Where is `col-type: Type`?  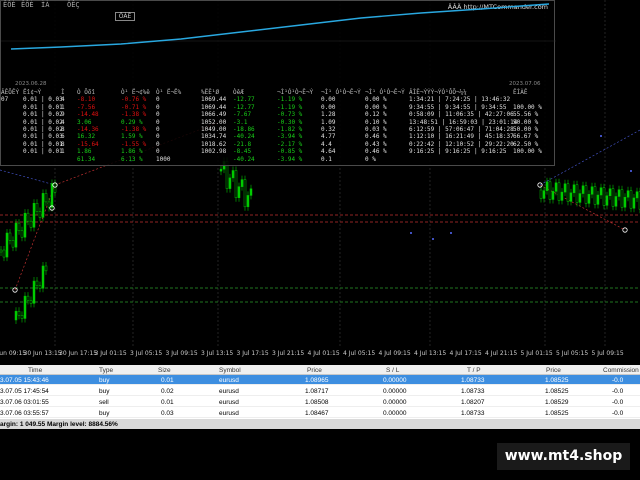
col-type: Type is located at coordinates (106, 370).